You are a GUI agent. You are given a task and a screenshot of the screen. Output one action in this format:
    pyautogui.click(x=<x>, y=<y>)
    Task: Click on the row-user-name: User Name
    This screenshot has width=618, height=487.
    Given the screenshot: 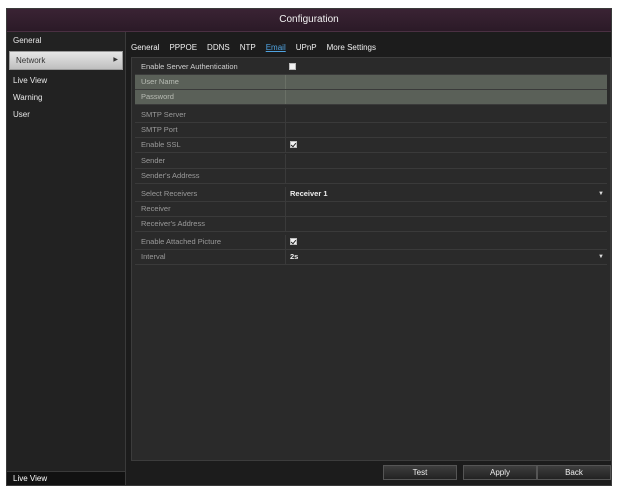 What is the action you would take?
    pyautogui.click(x=371, y=82)
    